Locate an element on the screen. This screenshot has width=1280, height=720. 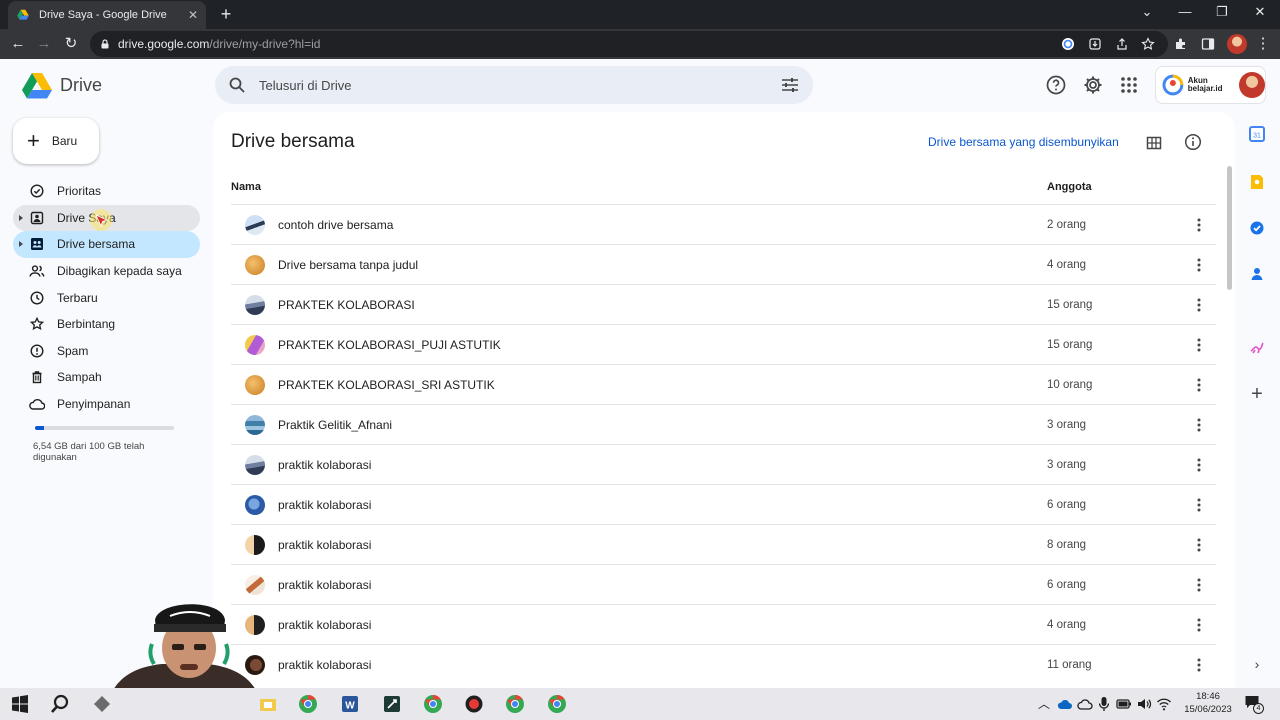
screen-recorder-icon is located at coordinates (474, 704).